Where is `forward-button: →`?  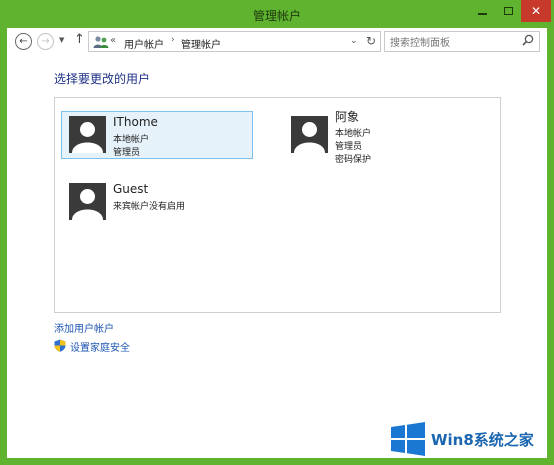
forward-button: → is located at coordinates (45, 41).